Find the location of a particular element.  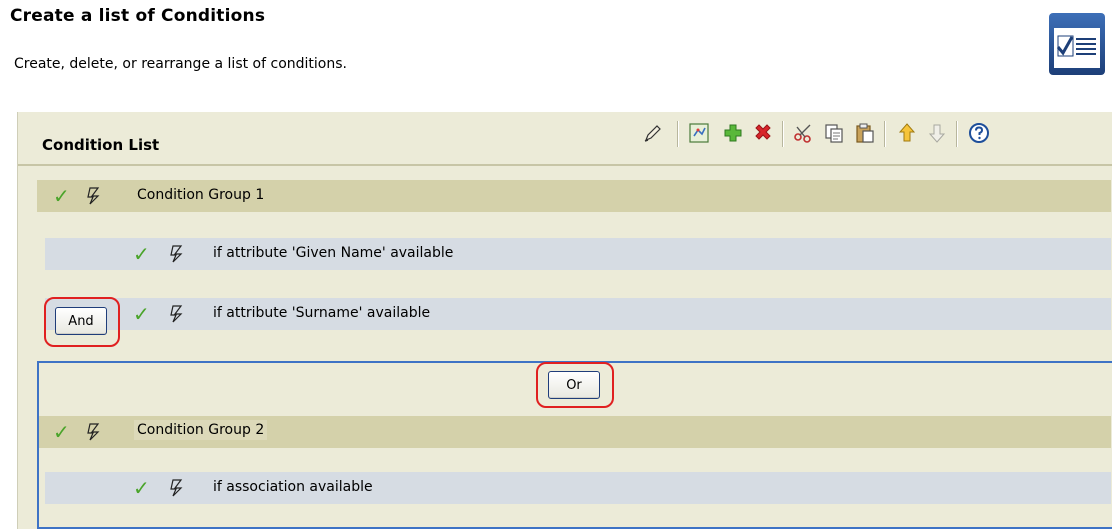

add-from-wizard-icon is located at coordinates (699, 133).